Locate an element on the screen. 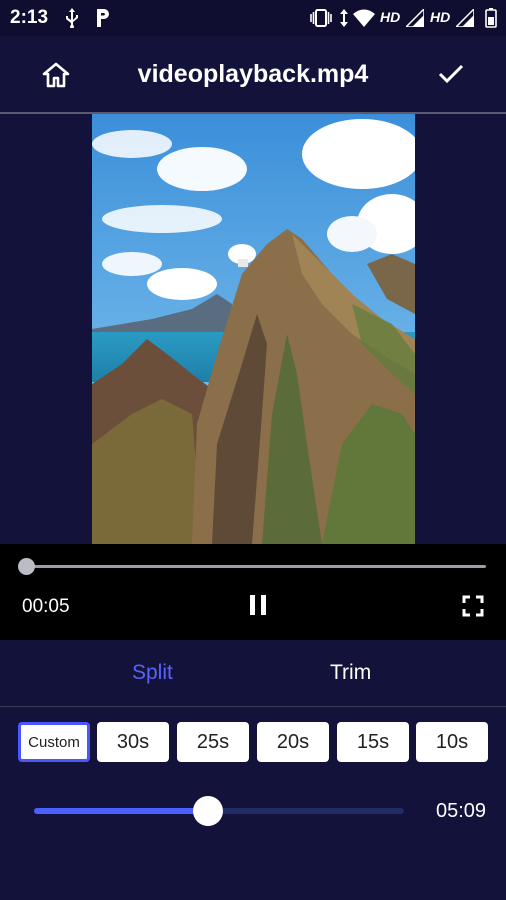 Image resolution: width=506 pixels, height=900 pixels. page-title: videoplayback.mp4 is located at coordinates (253, 74).